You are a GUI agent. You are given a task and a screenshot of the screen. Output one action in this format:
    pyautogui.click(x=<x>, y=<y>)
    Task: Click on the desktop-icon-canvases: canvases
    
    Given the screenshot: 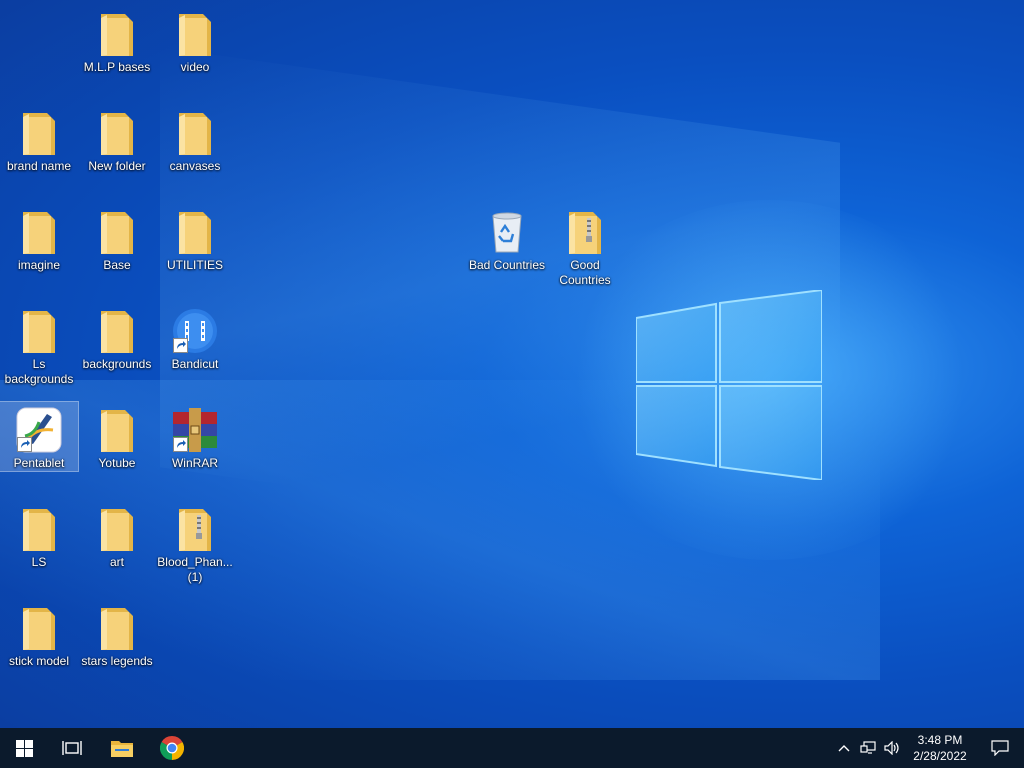 What is the action you would take?
    pyautogui.click(x=195, y=139)
    